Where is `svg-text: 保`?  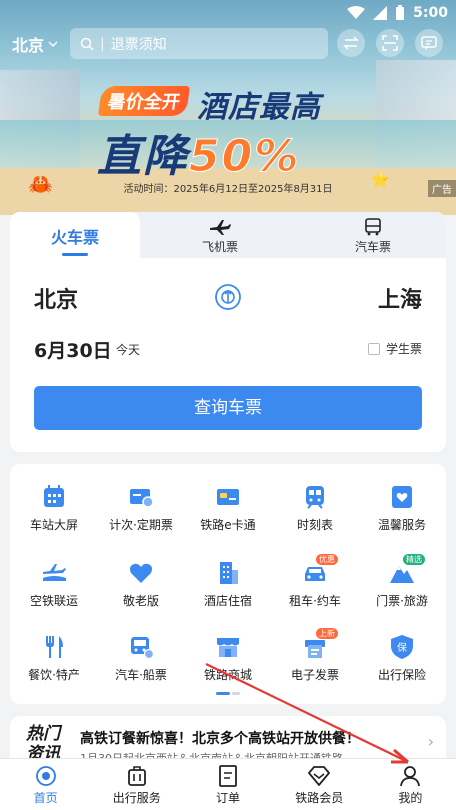 svg-text: 保 is located at coordinates (402, 647).